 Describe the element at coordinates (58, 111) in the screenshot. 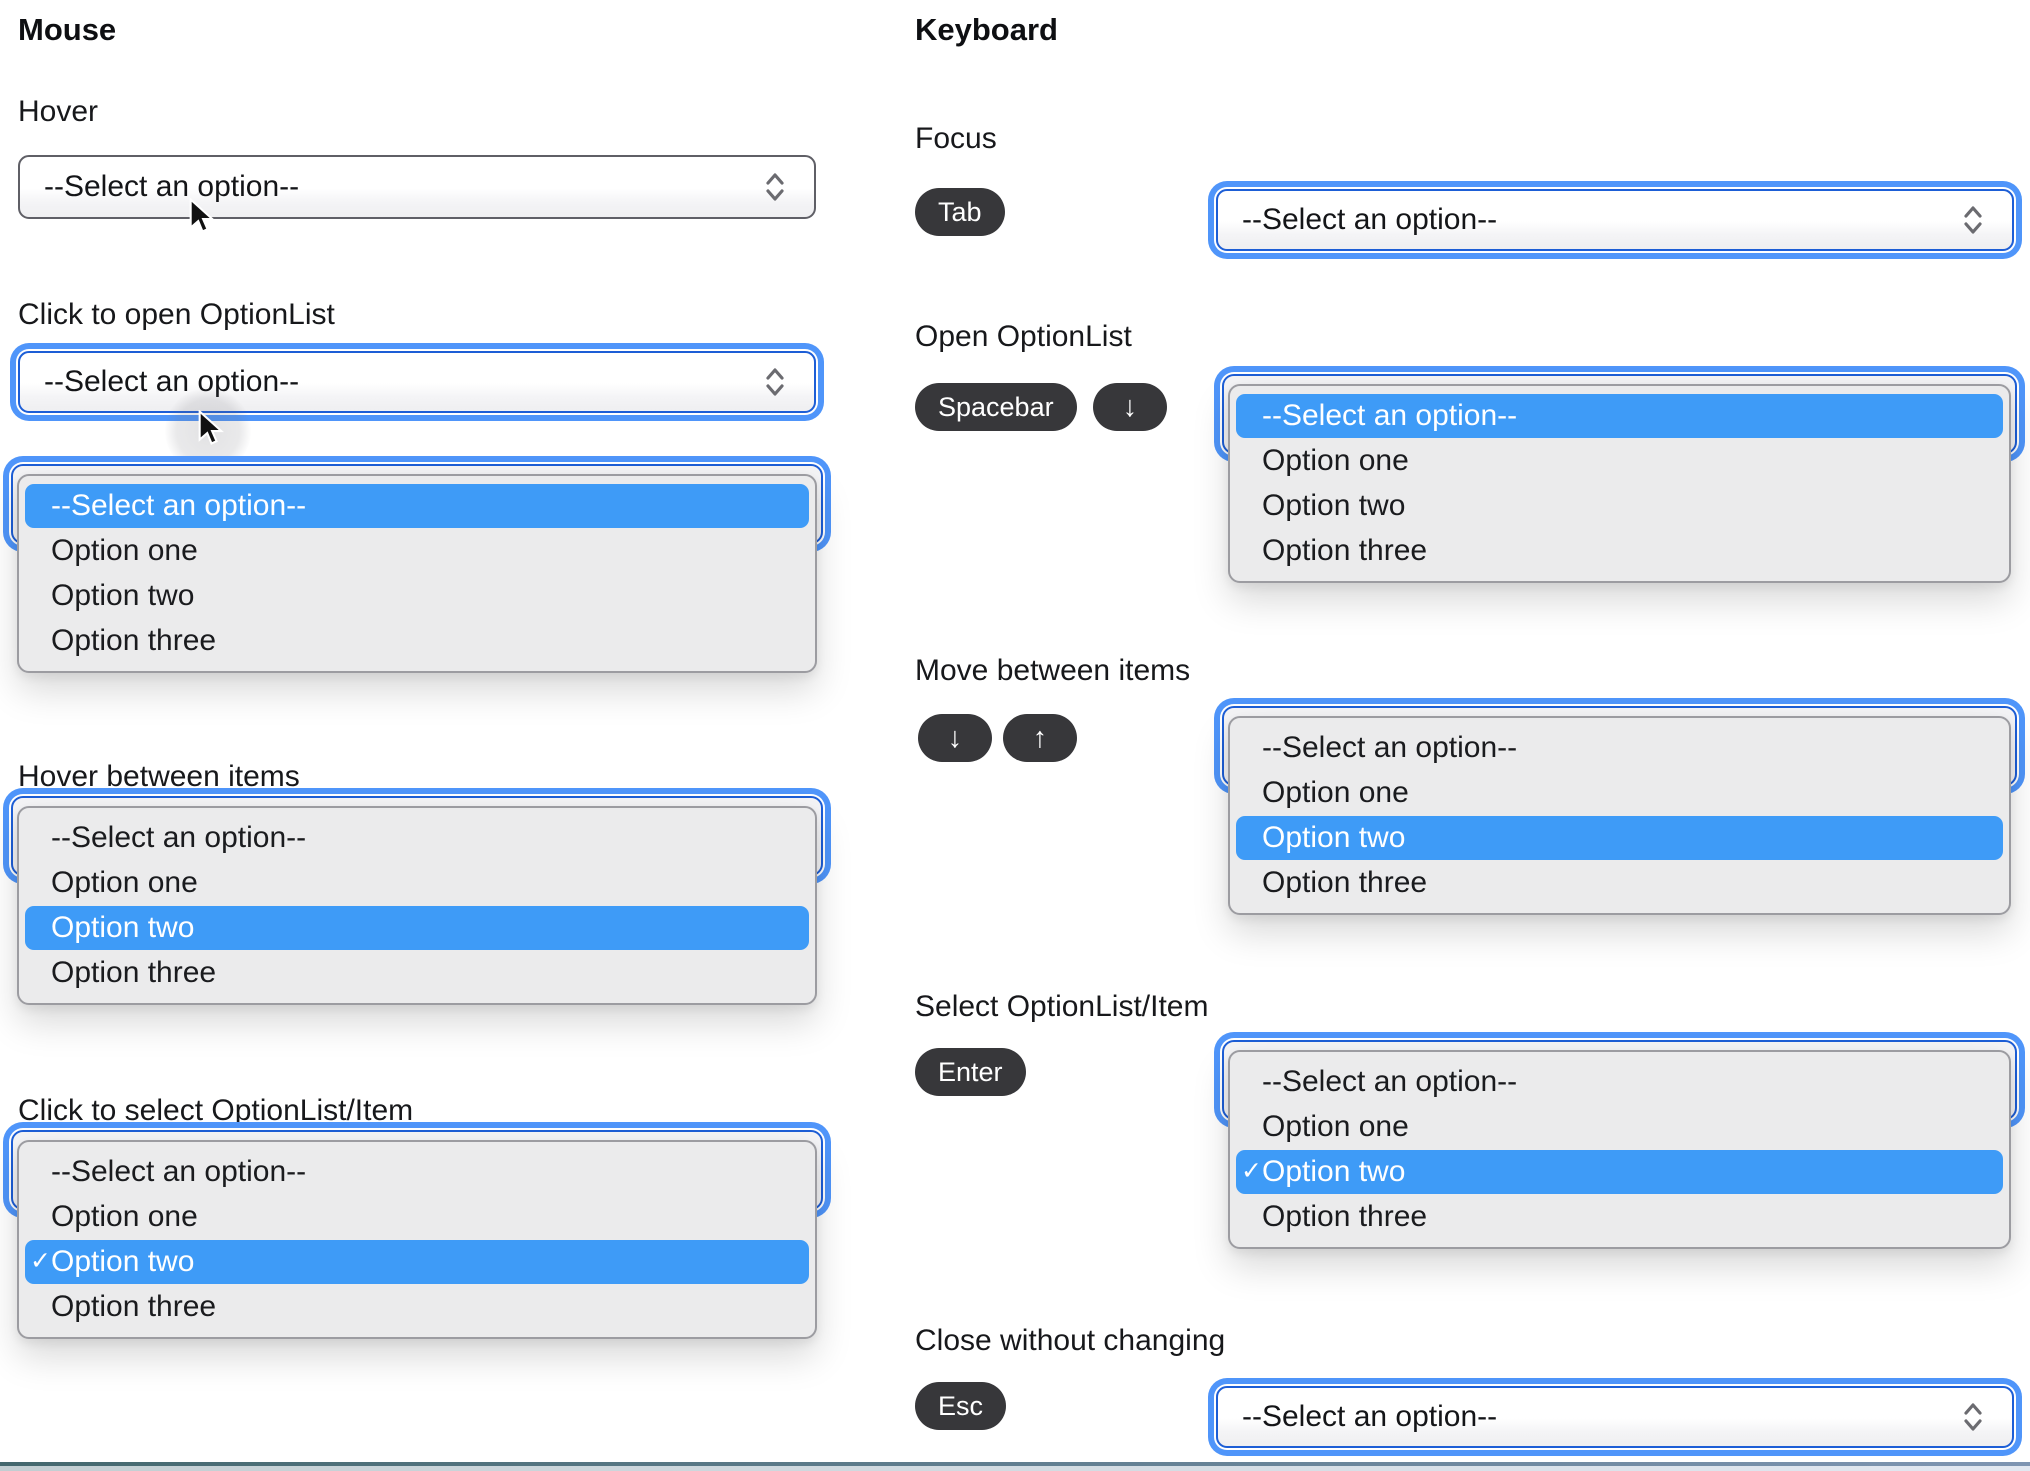

I see `section-heading-hover: Hover` at that location.